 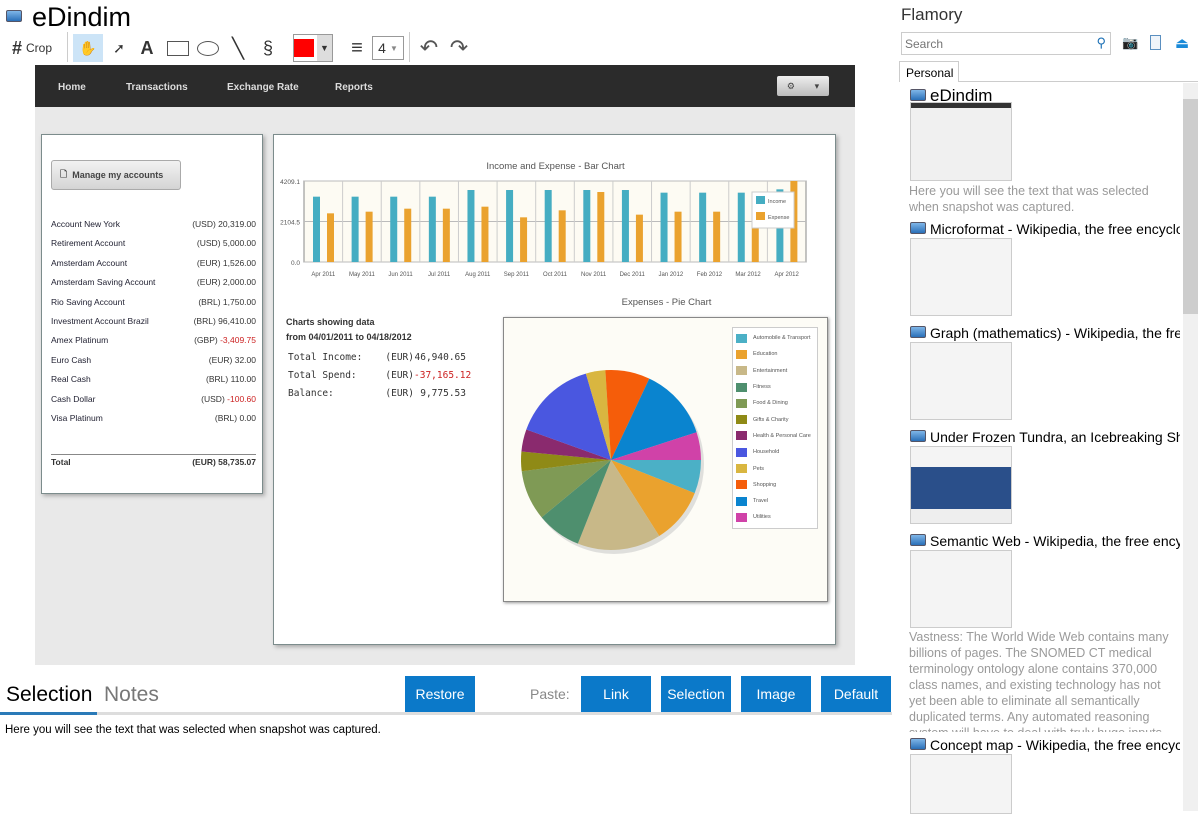 I want to click on account-row: Amsterdam Account (EUR) 1,526.00, so click(x=153, y=267).